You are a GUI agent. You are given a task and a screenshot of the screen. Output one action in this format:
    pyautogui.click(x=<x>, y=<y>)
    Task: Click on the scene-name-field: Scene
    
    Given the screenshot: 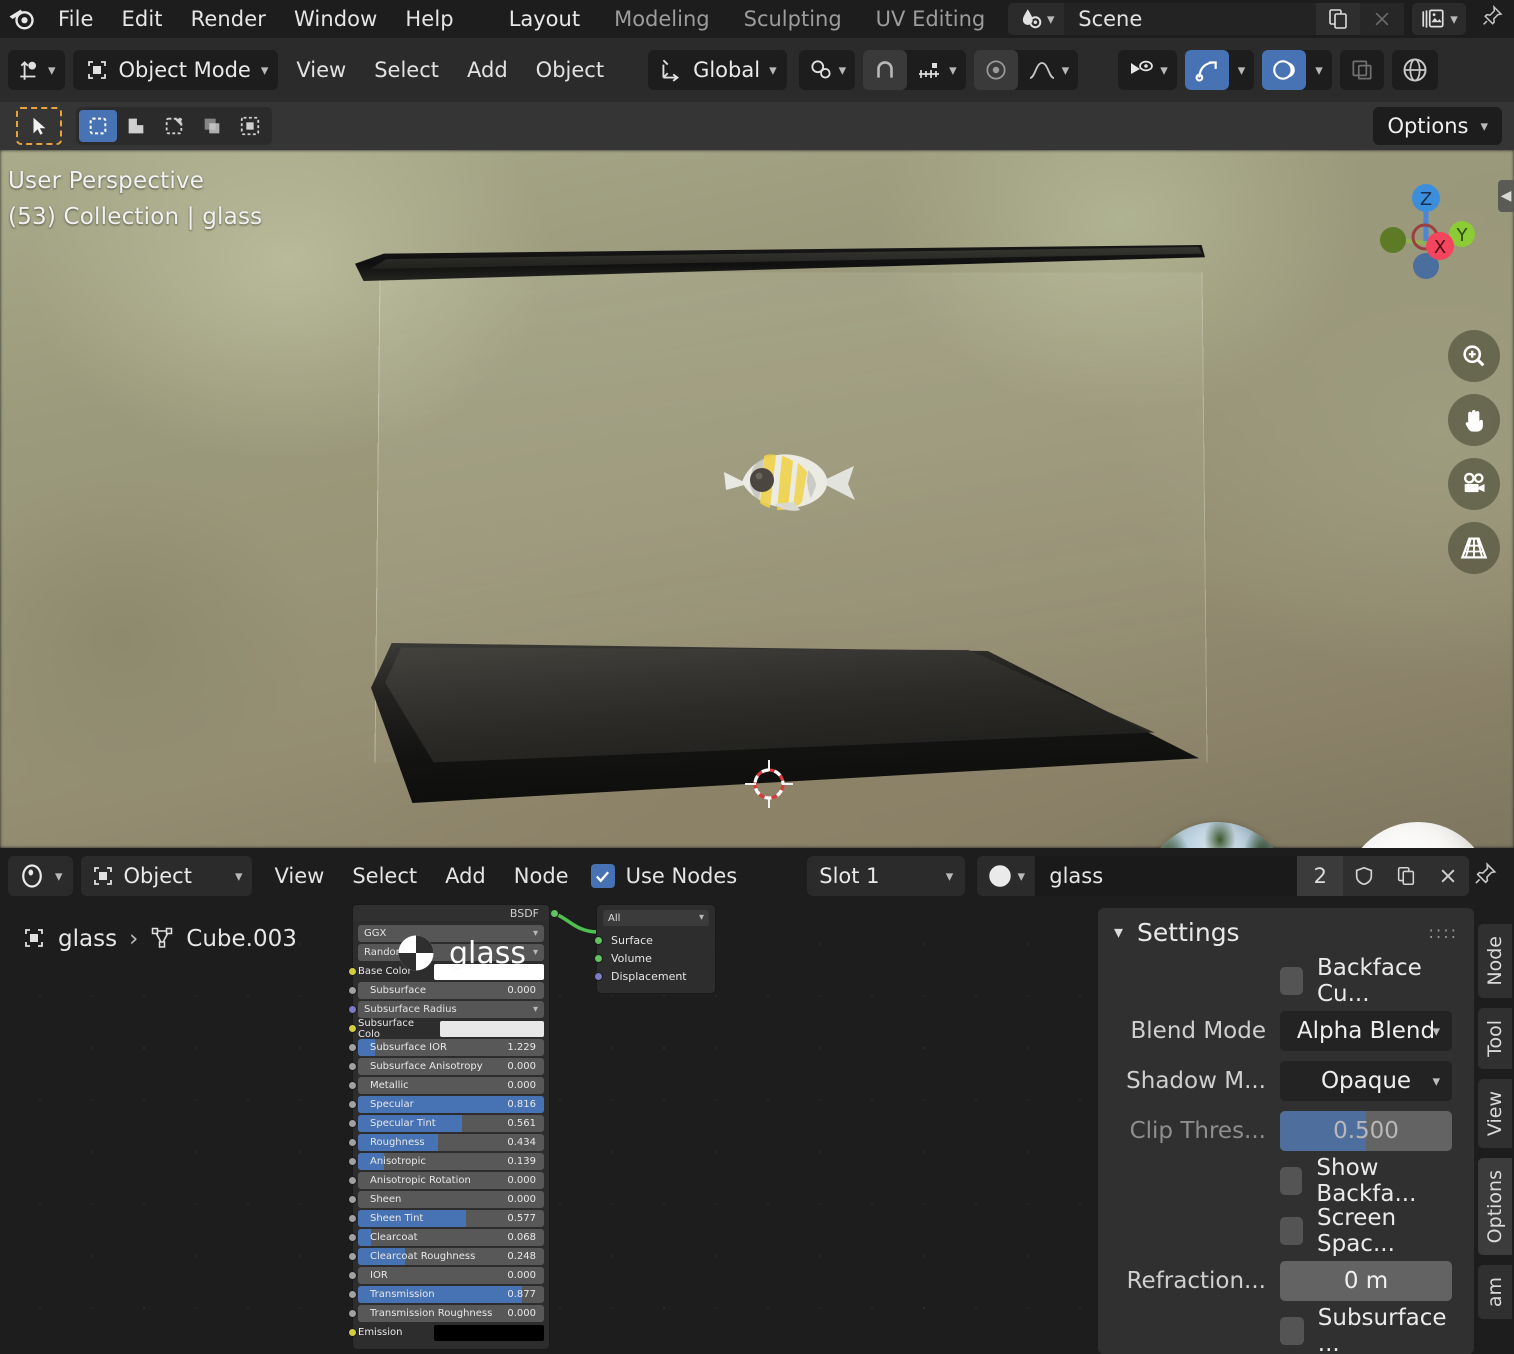 What is the action you would take?
    pyautogui.click(x=1190, y=19)
    